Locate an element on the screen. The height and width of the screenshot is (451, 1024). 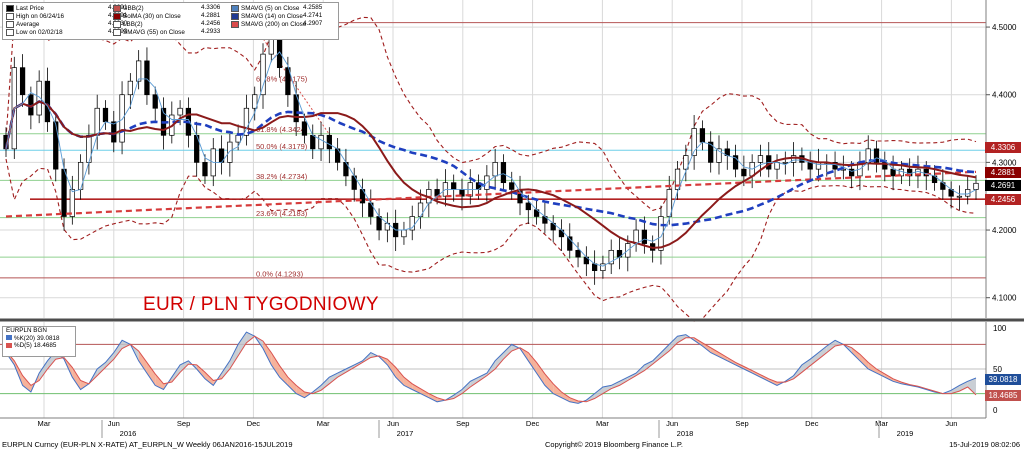
oscillator-legend: EURPLN BGN %K(20) 39.0818 %D(5) 18.4685 is located at coordinates (39, 341).